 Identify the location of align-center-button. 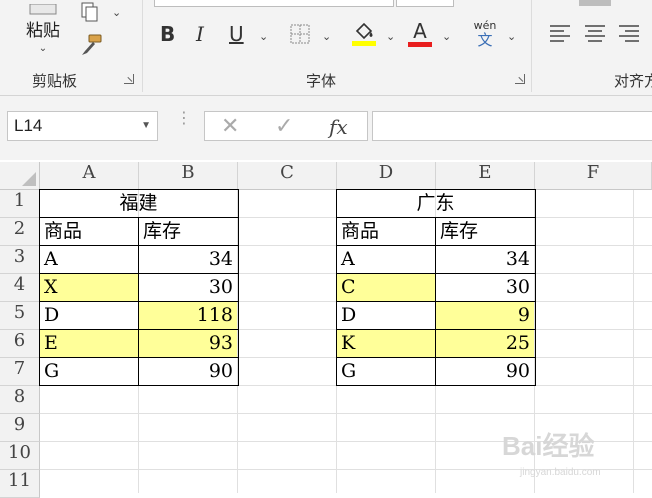
(595, 33).